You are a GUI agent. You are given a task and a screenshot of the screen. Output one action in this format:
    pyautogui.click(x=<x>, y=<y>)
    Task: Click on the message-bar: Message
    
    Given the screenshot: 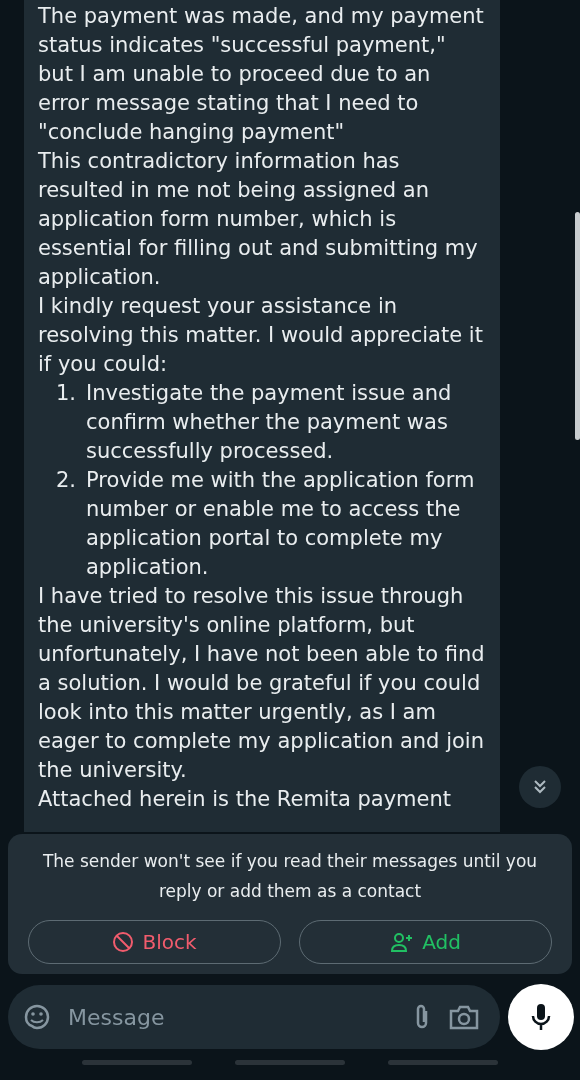 What is the action you would take?
    pyautogui.click(x=254, y=1017)
    